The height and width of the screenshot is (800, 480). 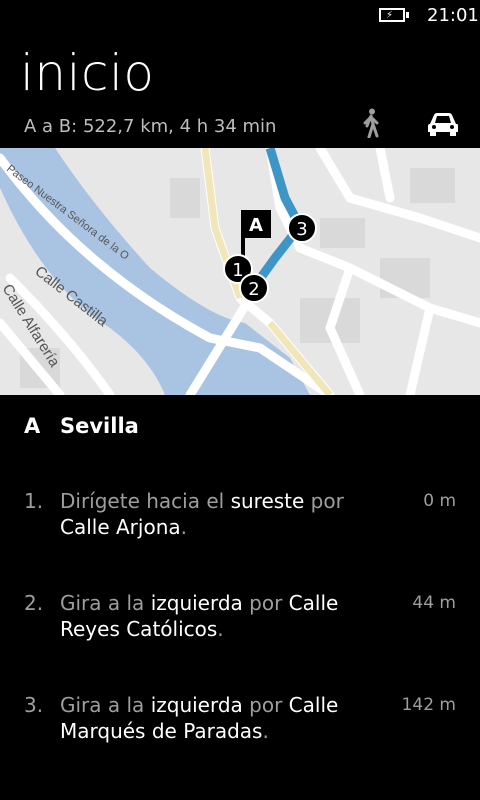 What do you see at coordinates (87, 73) in the screenshot?
I see `page-title: inicio` at bounding box center [87, 73].